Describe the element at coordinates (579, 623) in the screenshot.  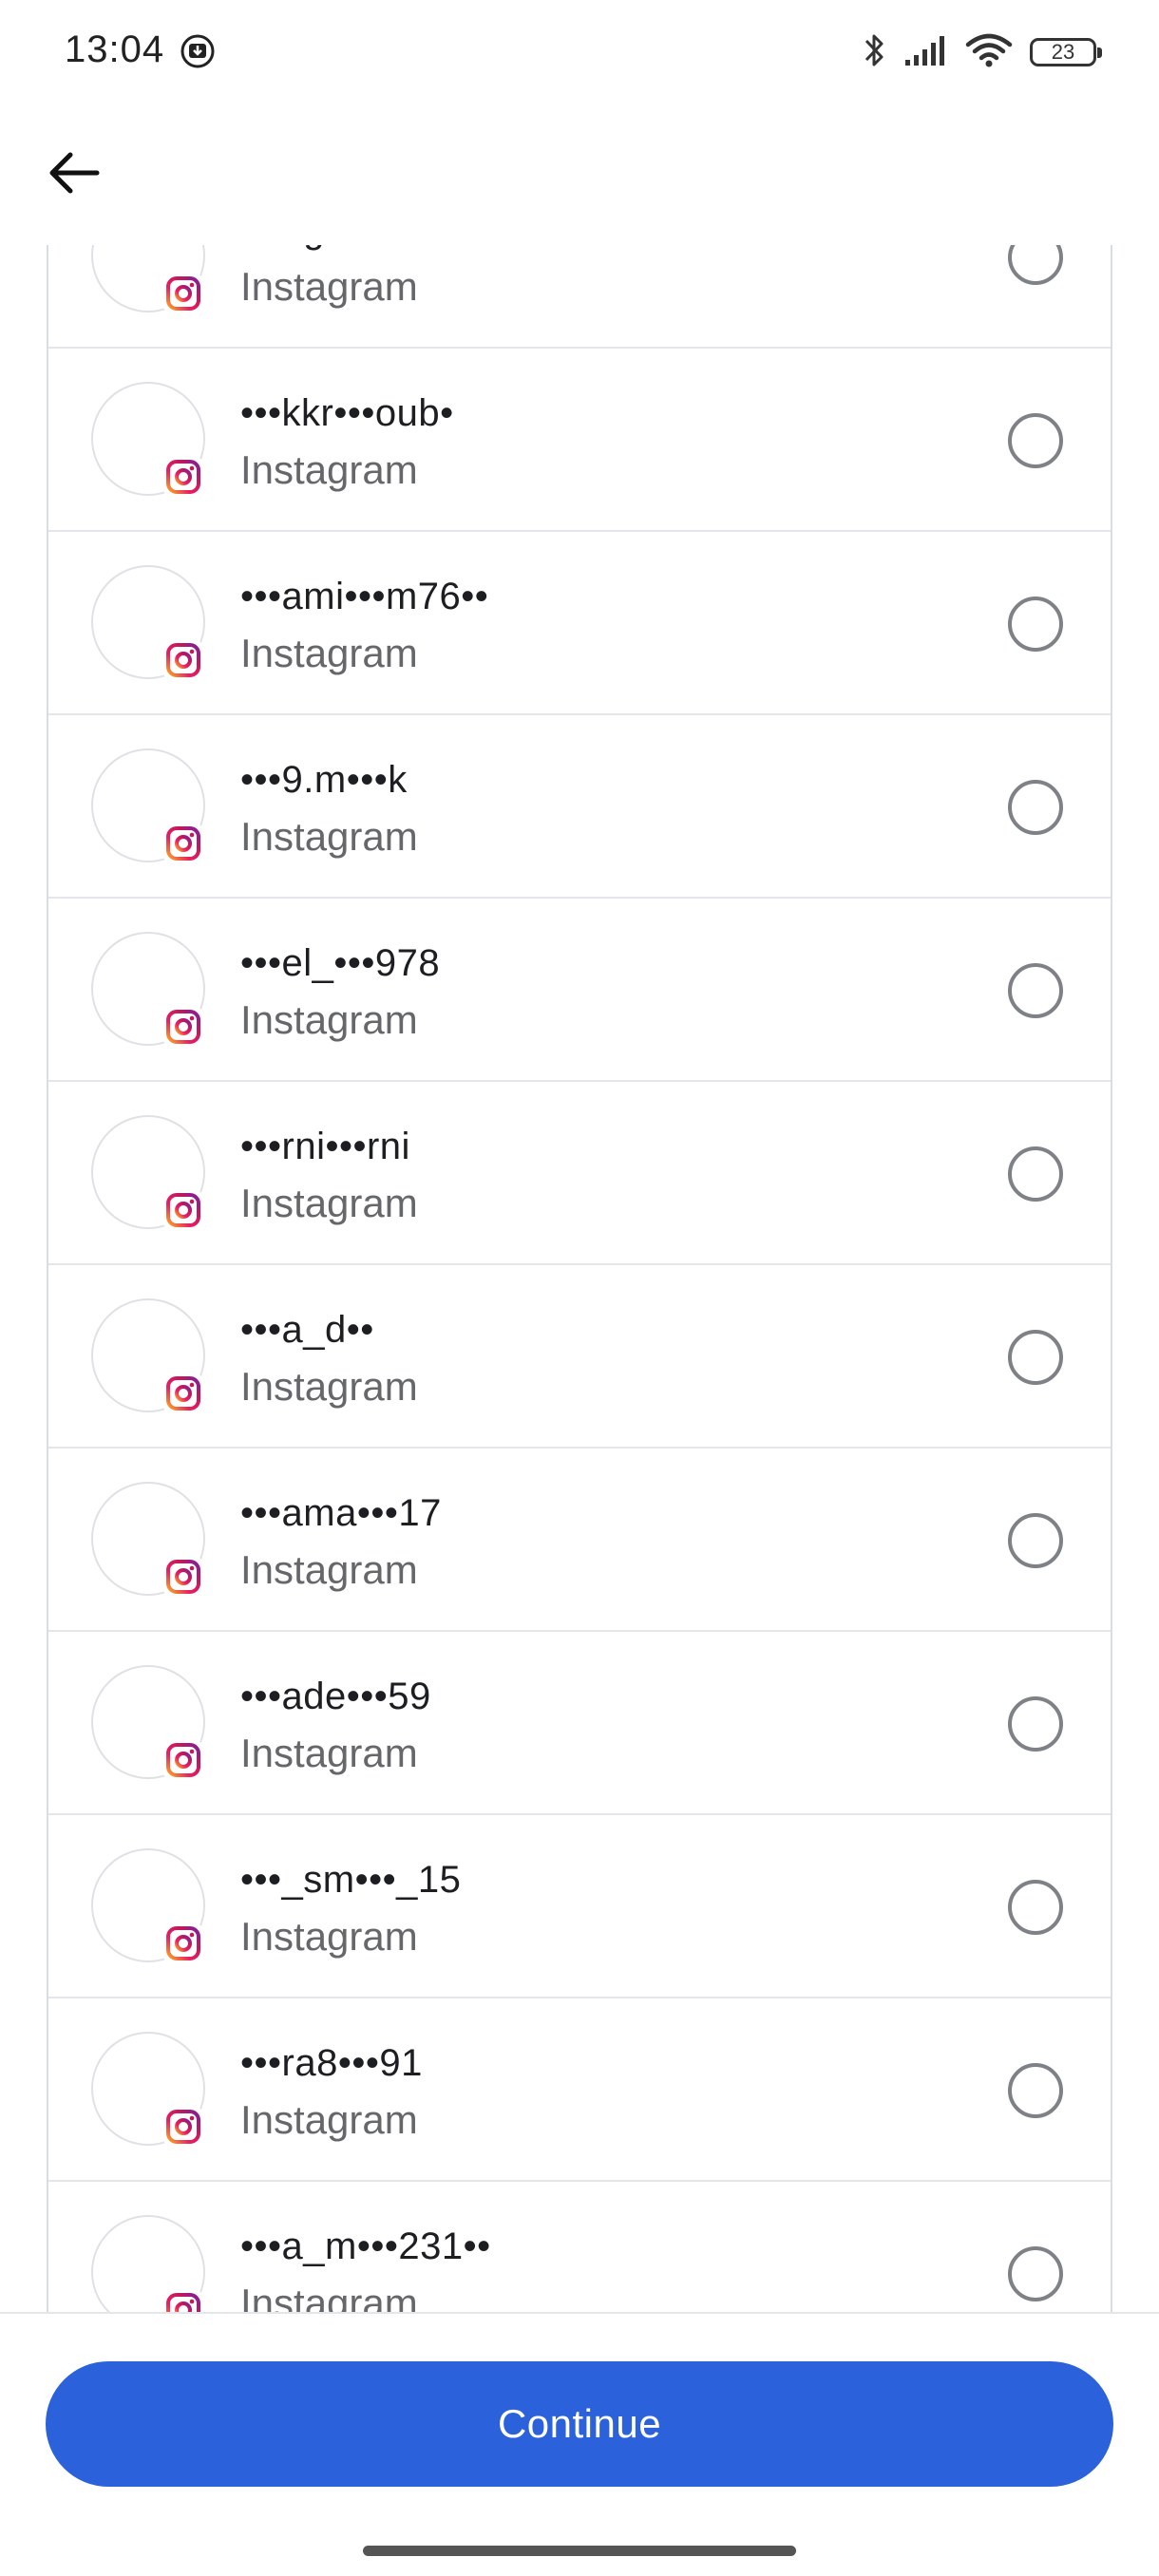
I see `account-row: •••ami•••m76•• Instagram` at that location.